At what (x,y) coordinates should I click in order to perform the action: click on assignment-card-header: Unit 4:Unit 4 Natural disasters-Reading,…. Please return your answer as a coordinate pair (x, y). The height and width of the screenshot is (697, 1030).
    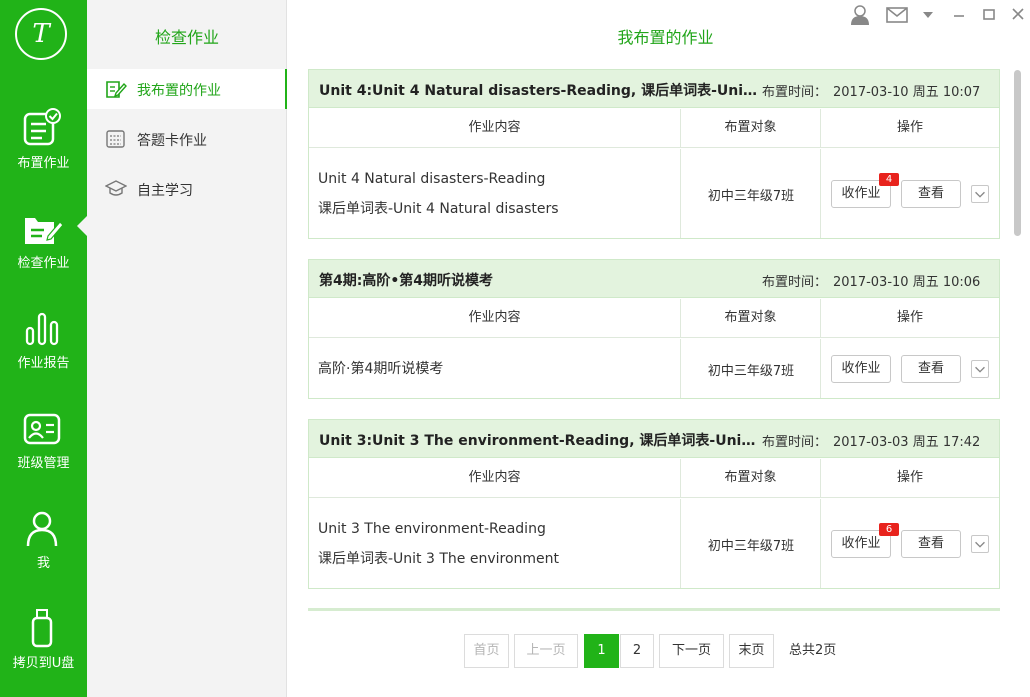
    Looking at the image, I should click on (654, 89).